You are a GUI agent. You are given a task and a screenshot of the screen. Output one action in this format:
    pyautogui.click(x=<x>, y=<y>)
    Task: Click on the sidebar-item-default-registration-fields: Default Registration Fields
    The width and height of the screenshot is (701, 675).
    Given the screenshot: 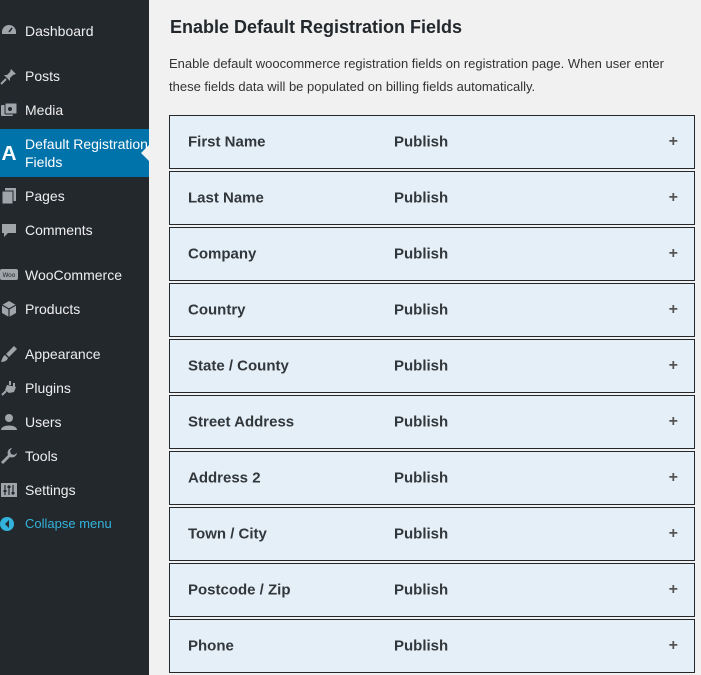 What is the action you would take?
    pyautogui.click(x=74, y=153)
    